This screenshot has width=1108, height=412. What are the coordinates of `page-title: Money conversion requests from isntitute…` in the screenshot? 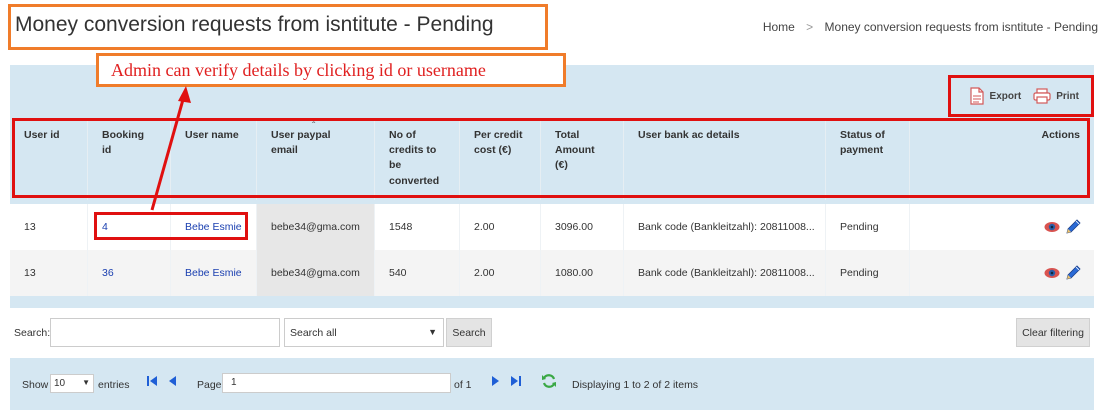 It's located at (278, 27).